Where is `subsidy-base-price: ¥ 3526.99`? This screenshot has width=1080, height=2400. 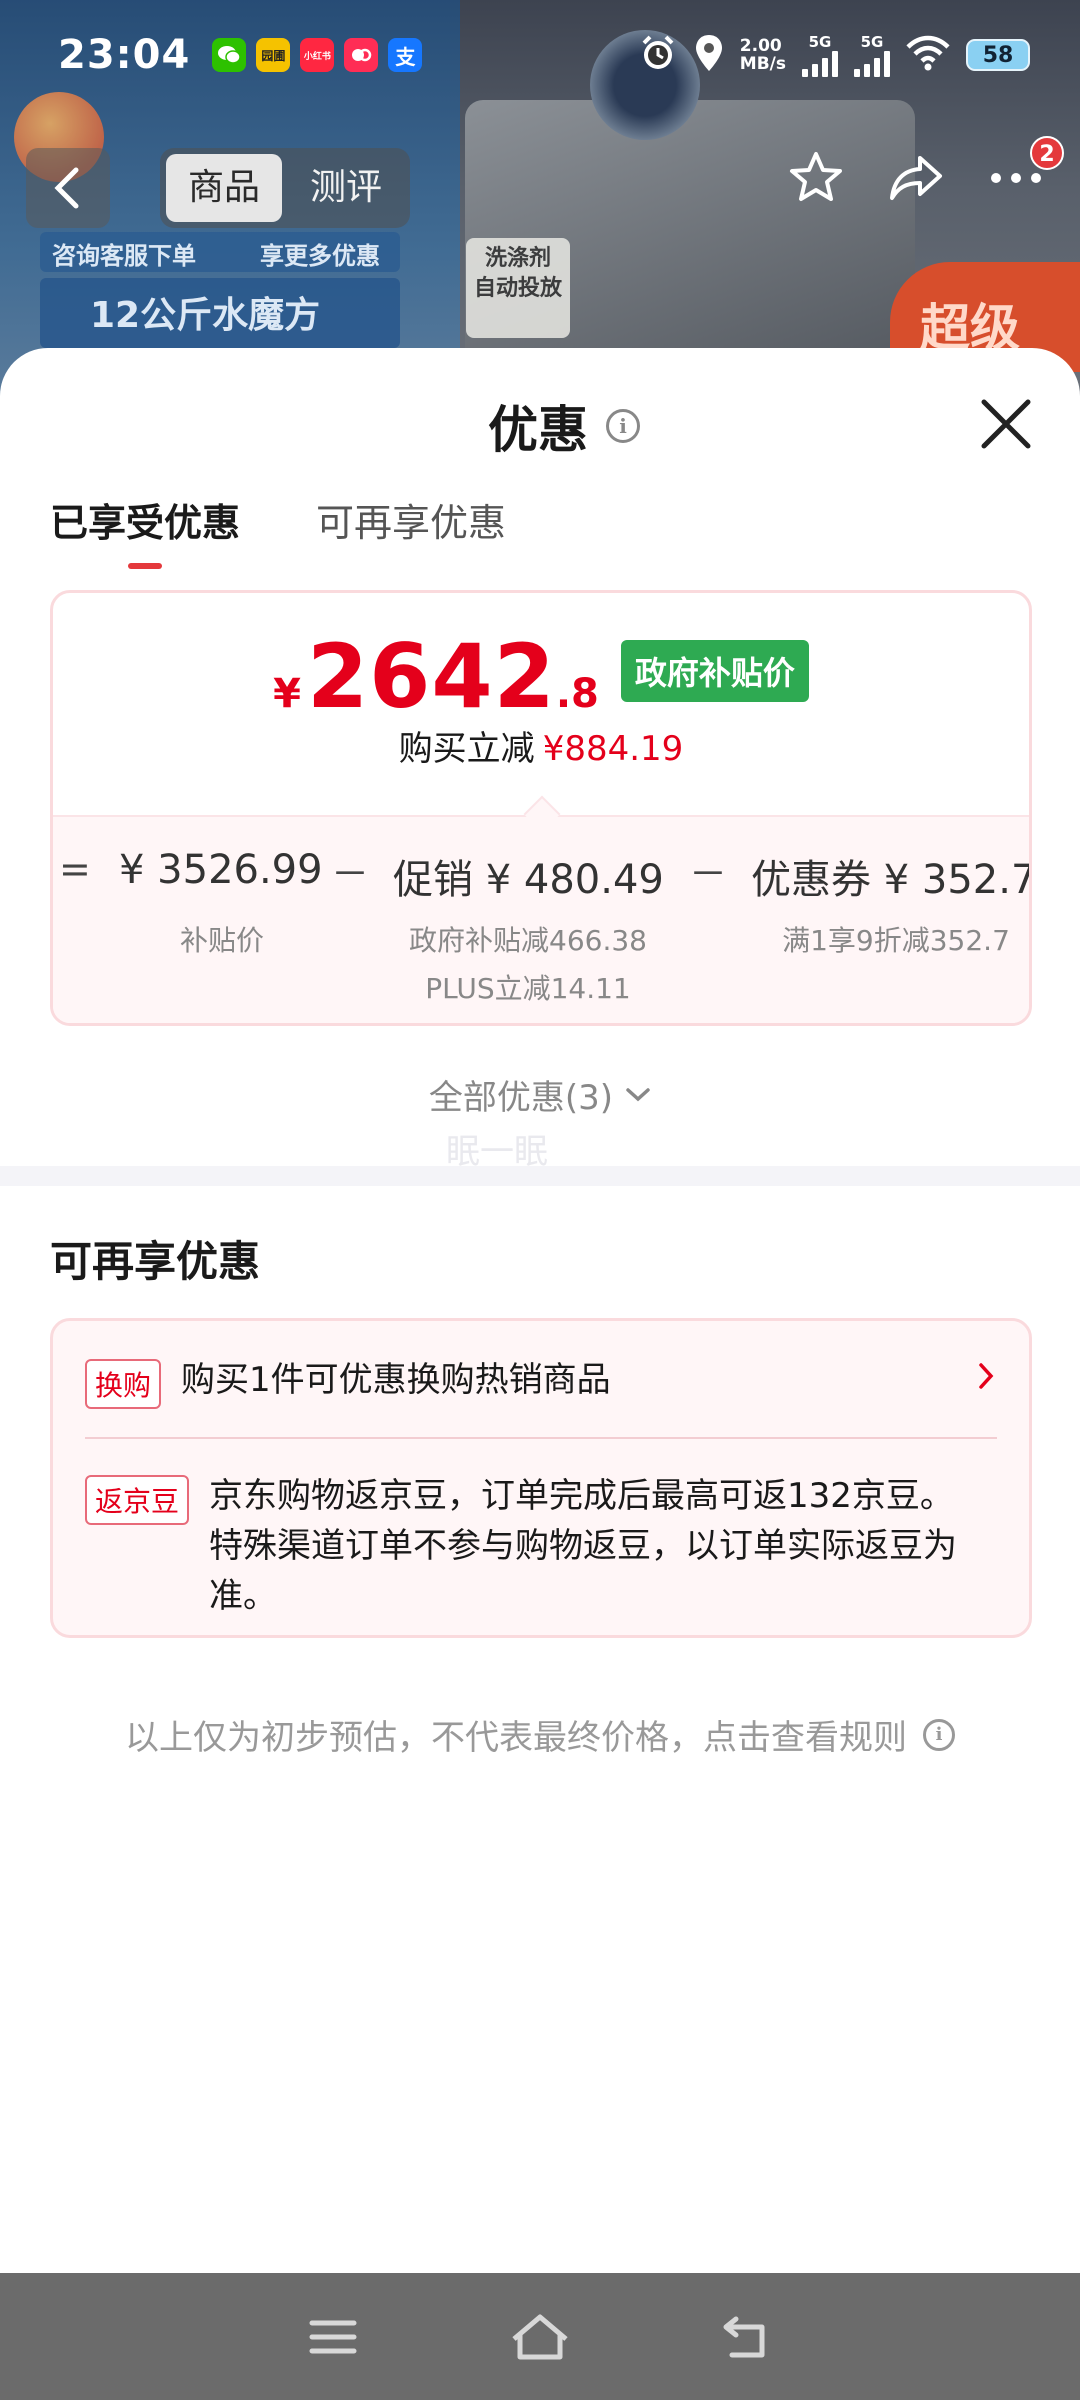 subsidy-base-price: ¥ 3526.99 is located at coordinates (221, 870).